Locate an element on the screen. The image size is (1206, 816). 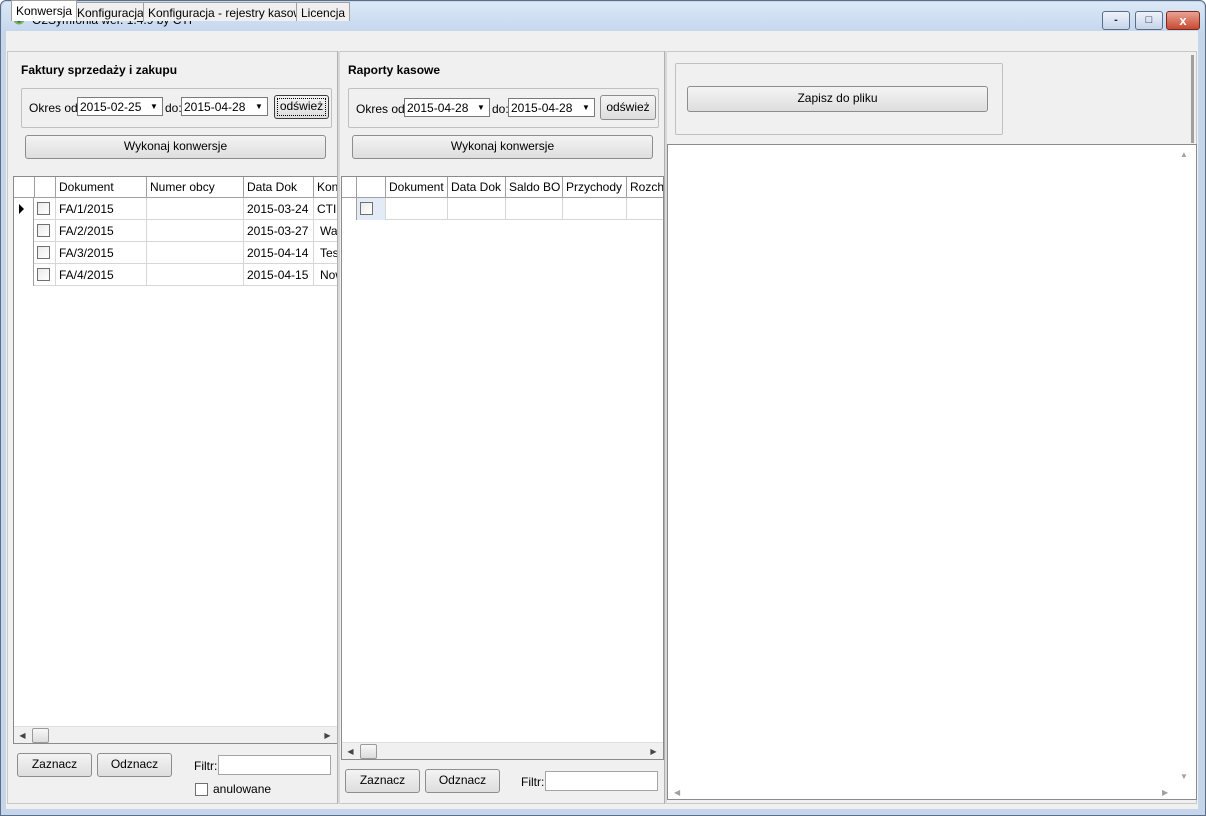
cell-kontrahent: Wa is located at coordinates (325, 231).